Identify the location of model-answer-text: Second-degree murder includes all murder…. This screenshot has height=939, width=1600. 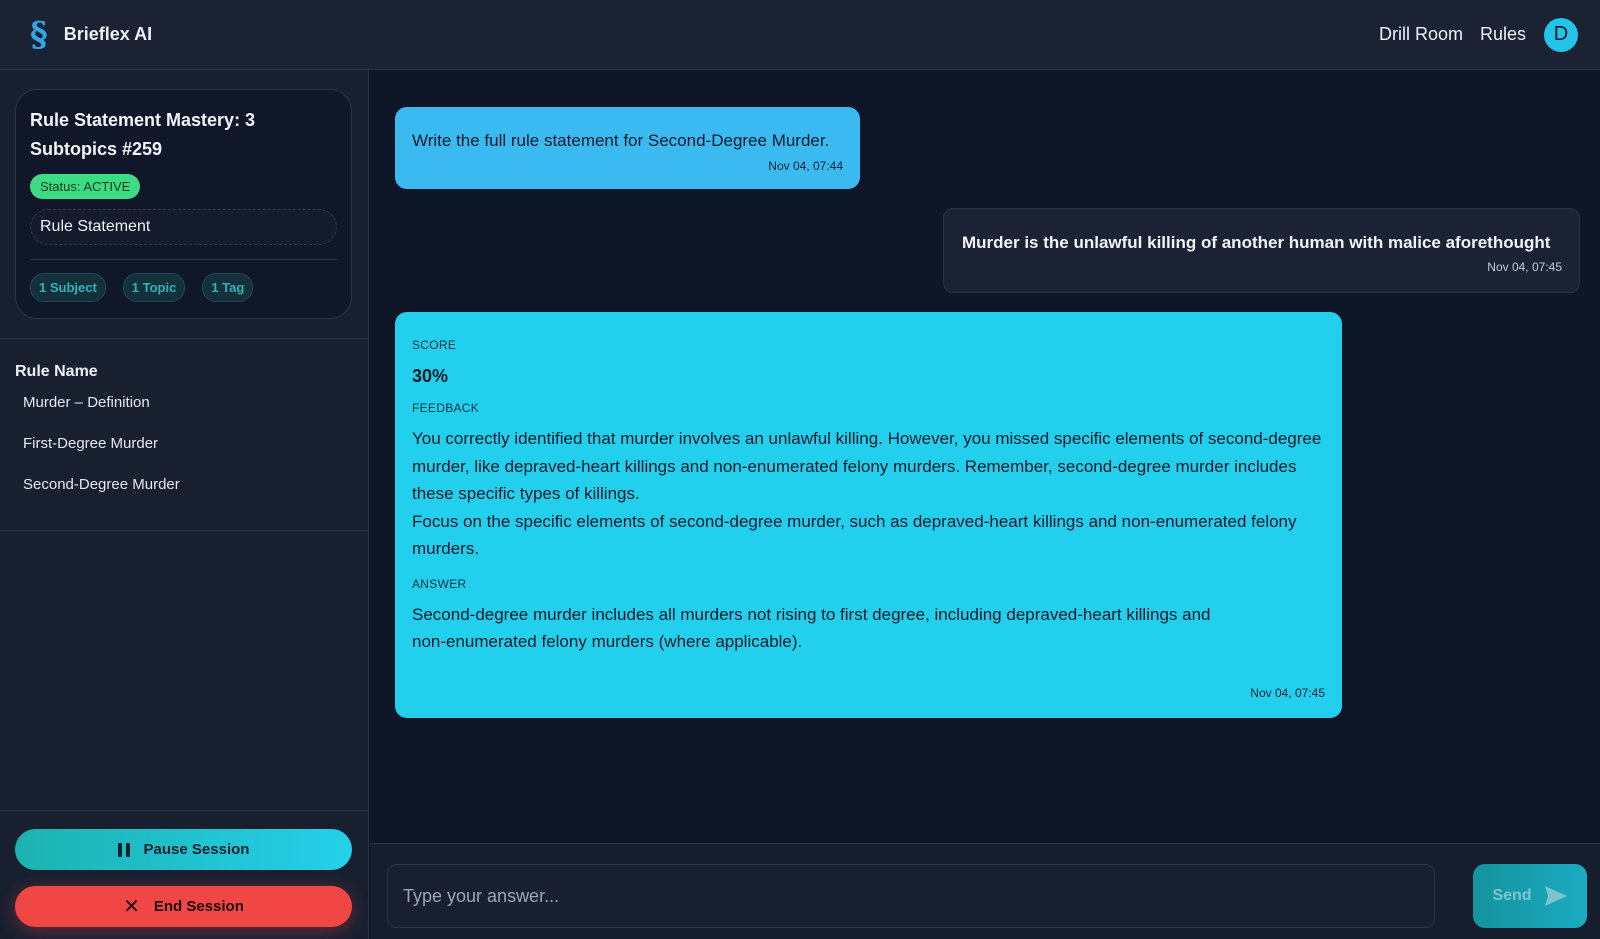
(811, 628).